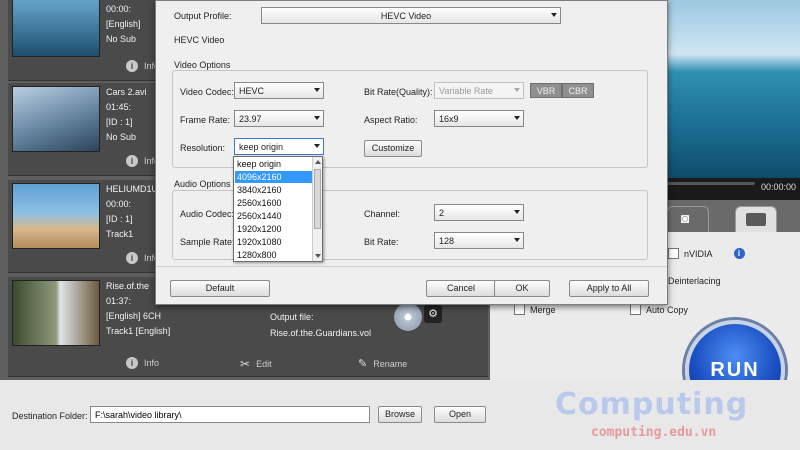 This screenshot has height=450, width=800. I want to click on destination-folder-label: Destination Folder:, so click(50, 416).